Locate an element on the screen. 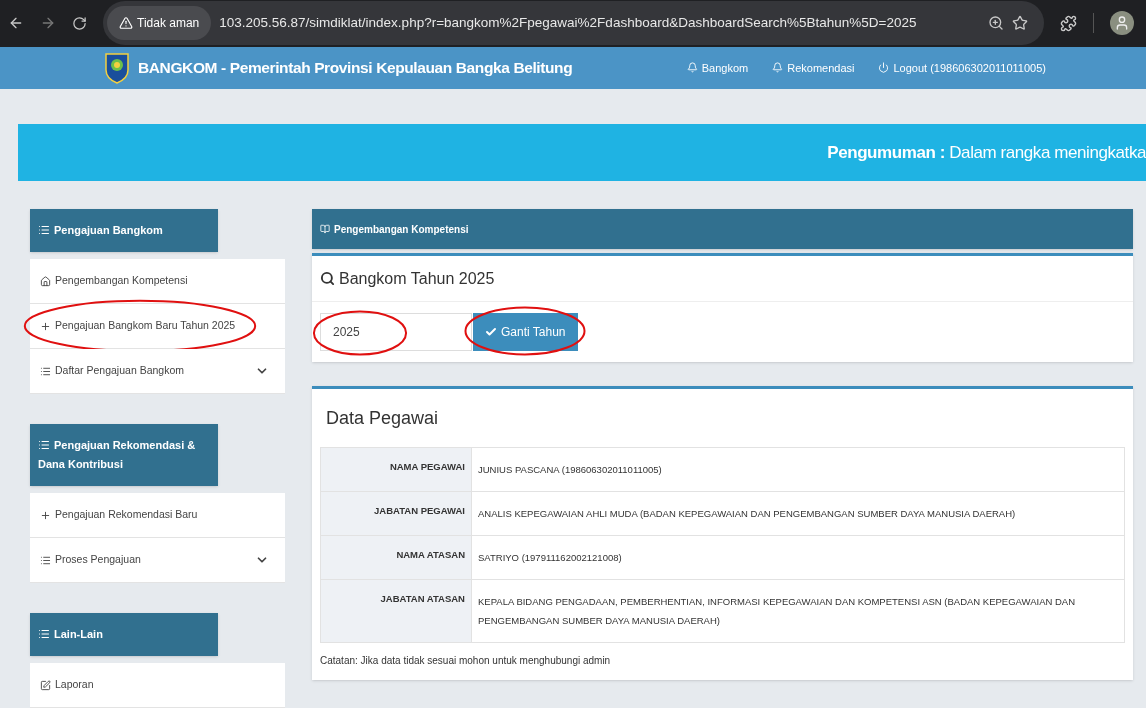 This screenshot has height=708, width=1146. announcement-text: Pengumuman : Dalam rangka meningkatka is located at coordinates (986, 152).